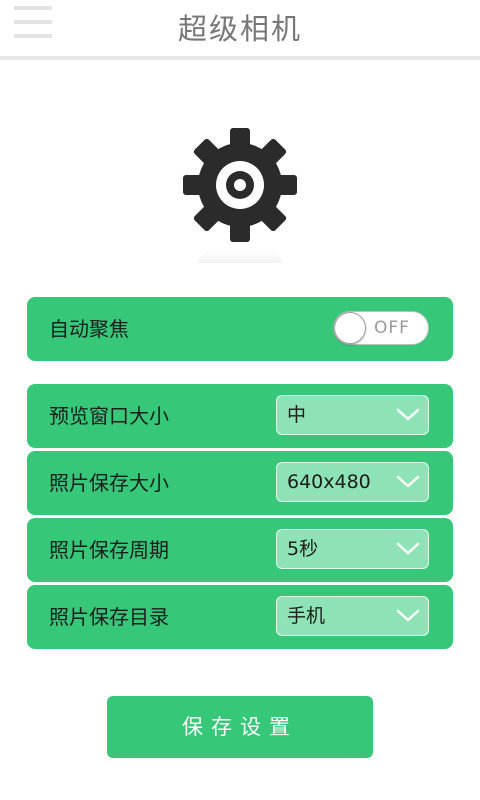 Image resolution: width=480 pixels, height=800 pixels. I want to click on autofocus-toggle: OFF, so click(381, 328).